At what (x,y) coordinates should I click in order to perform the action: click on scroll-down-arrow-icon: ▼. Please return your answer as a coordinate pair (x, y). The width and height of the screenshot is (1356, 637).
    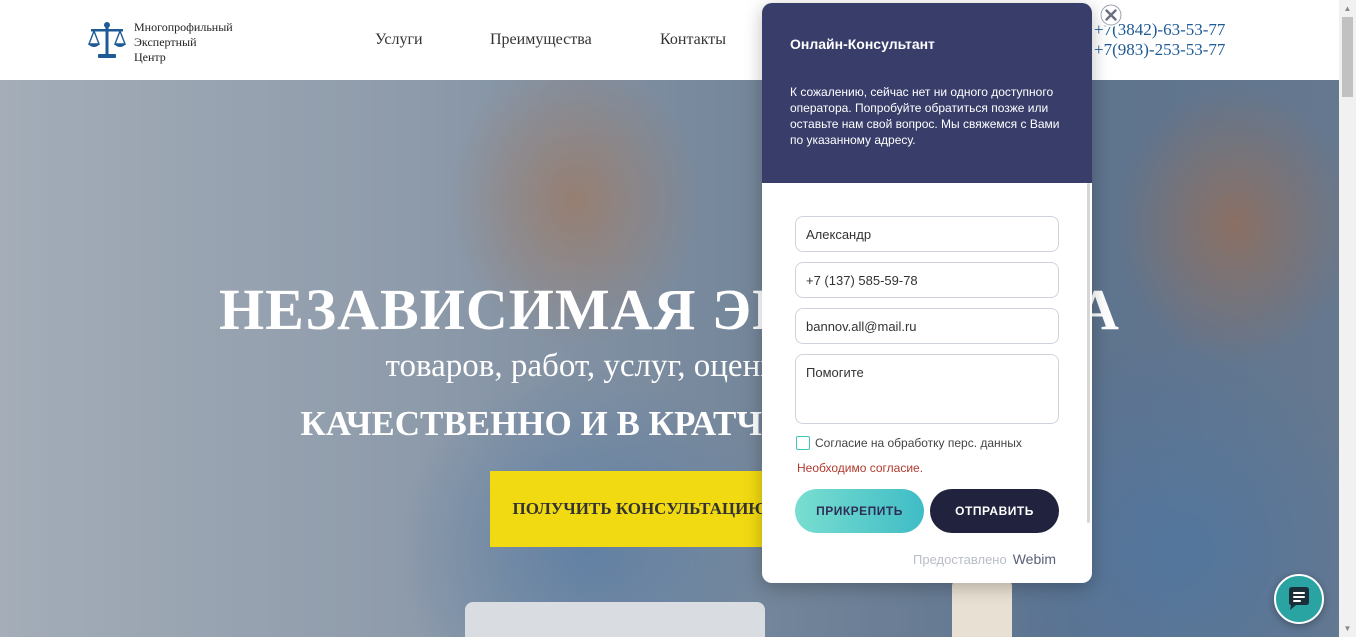
    Looking at the image, I should click on (1347, 628).